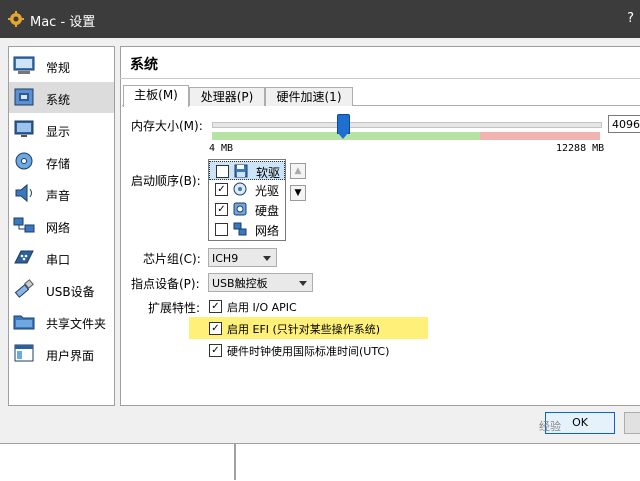  Describe the element at coordinates (24, 353) in the screenshot. I see `user-interface-icon` at that location.